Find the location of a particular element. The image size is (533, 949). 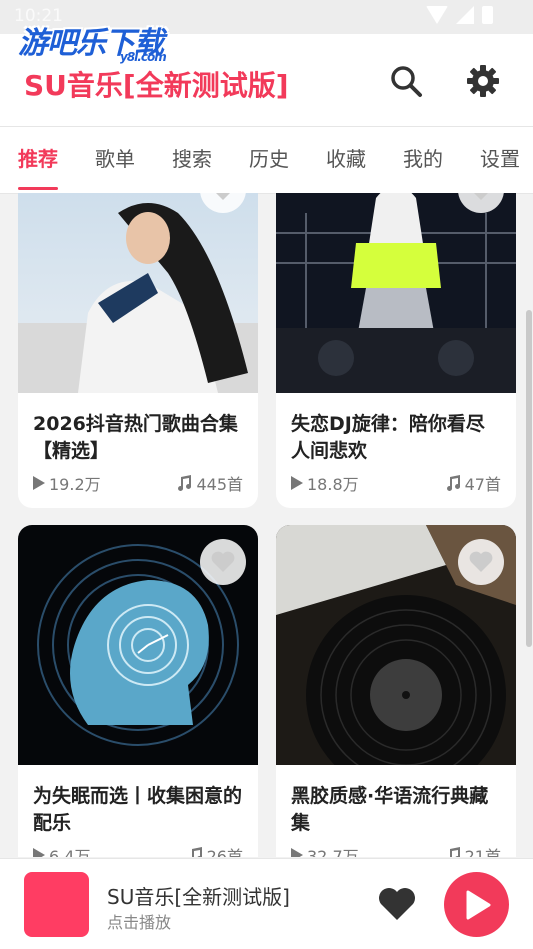

wifi-icon is located at coordinates (437, 15).